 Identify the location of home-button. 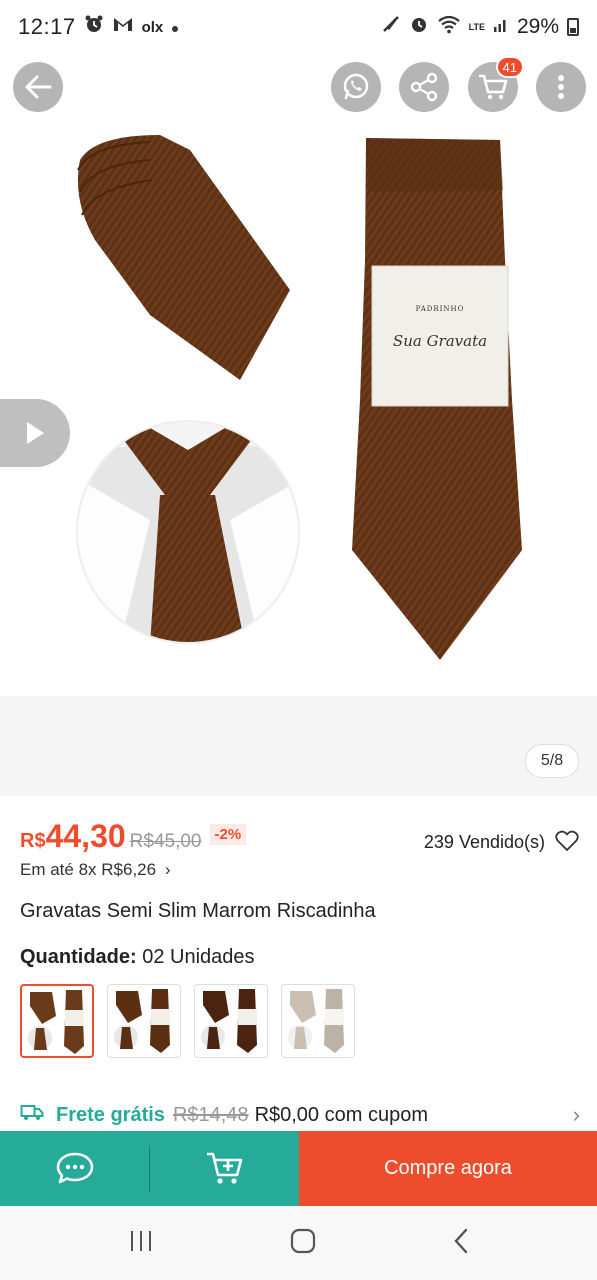
(303, 1243).